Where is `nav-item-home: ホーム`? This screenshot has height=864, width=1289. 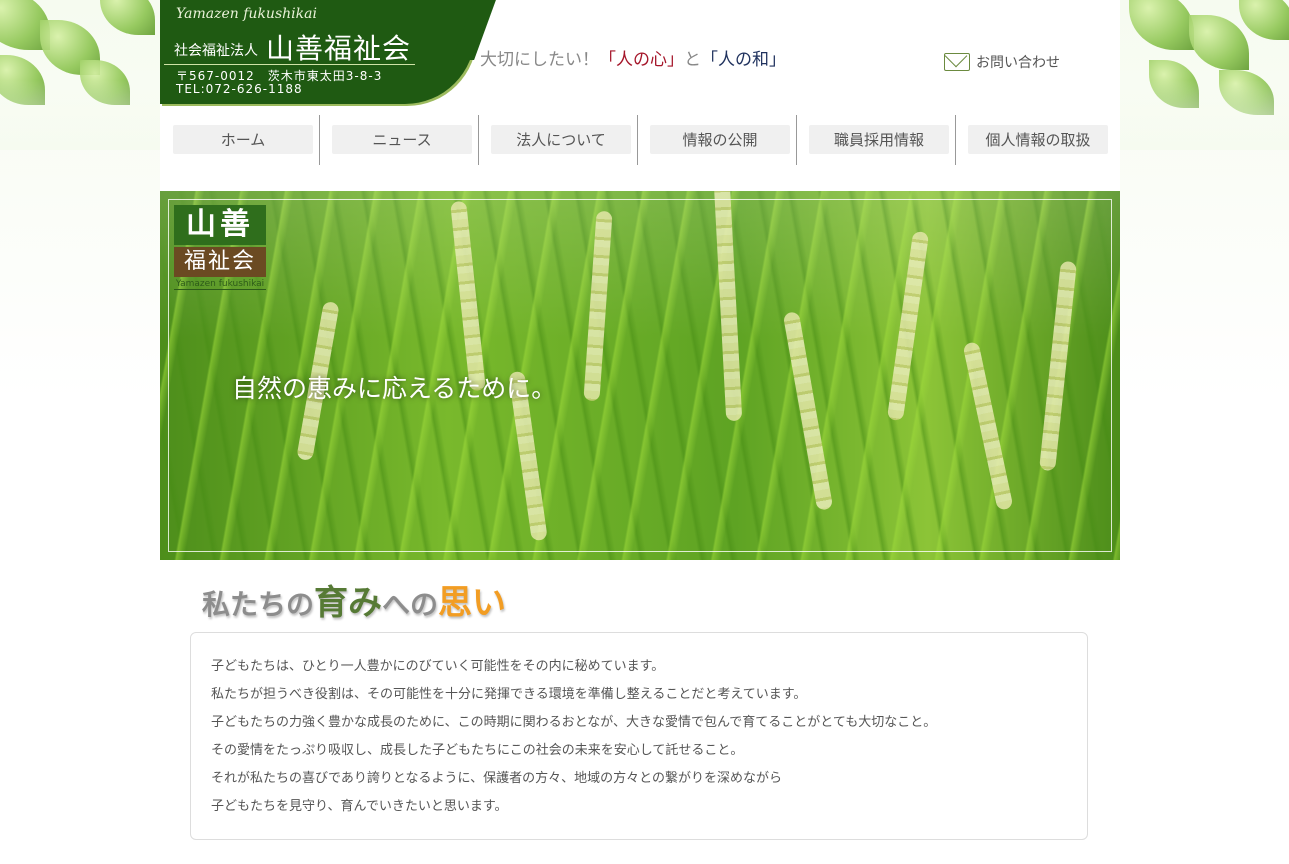 nav-item-home: ホーム is located at coordinates (240, 140).